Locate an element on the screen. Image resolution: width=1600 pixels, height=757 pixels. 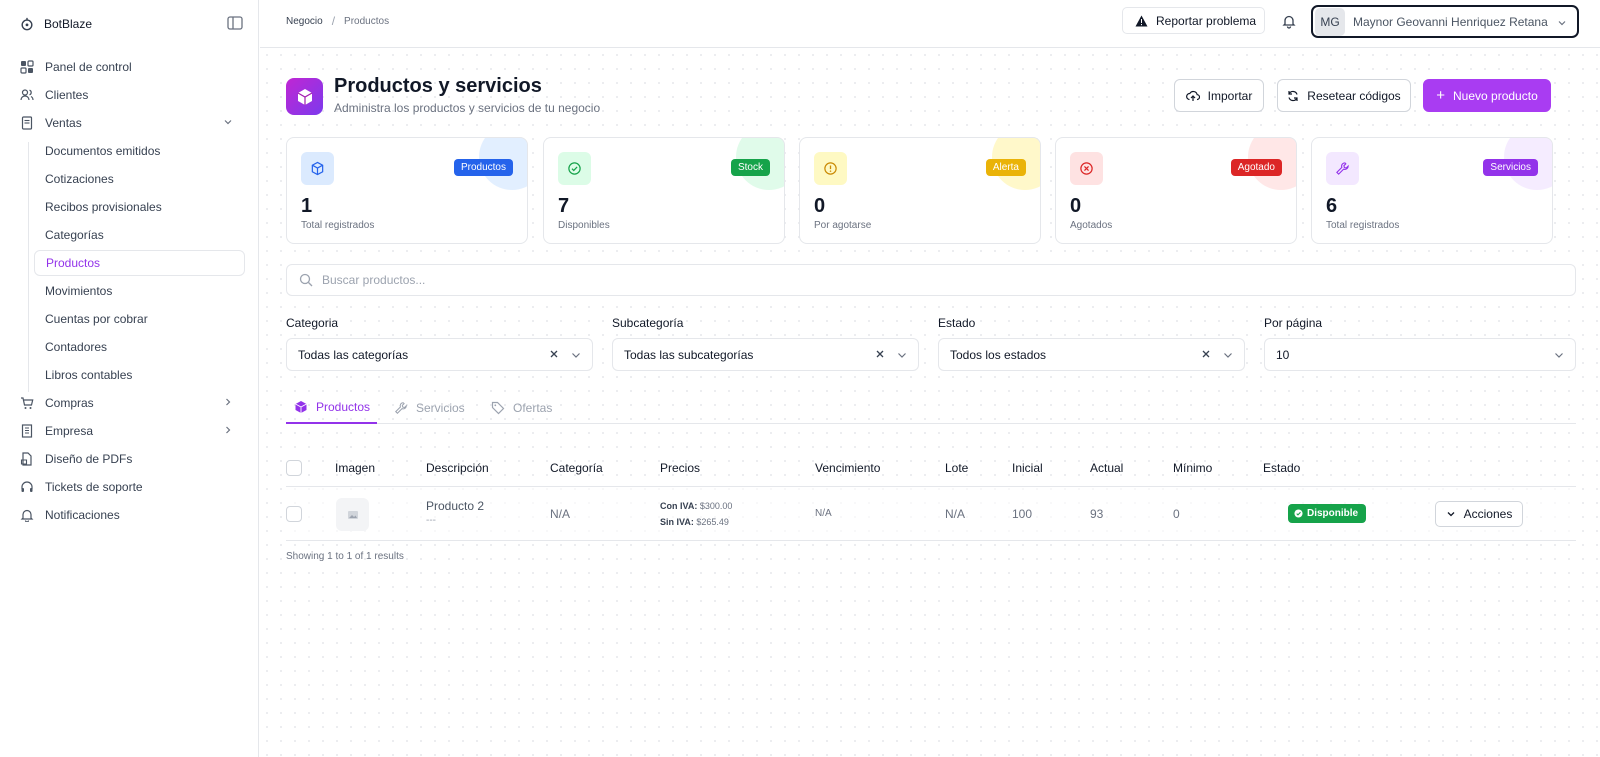
filter-label-categoria: Categoria is located at coordinates (312, 323).